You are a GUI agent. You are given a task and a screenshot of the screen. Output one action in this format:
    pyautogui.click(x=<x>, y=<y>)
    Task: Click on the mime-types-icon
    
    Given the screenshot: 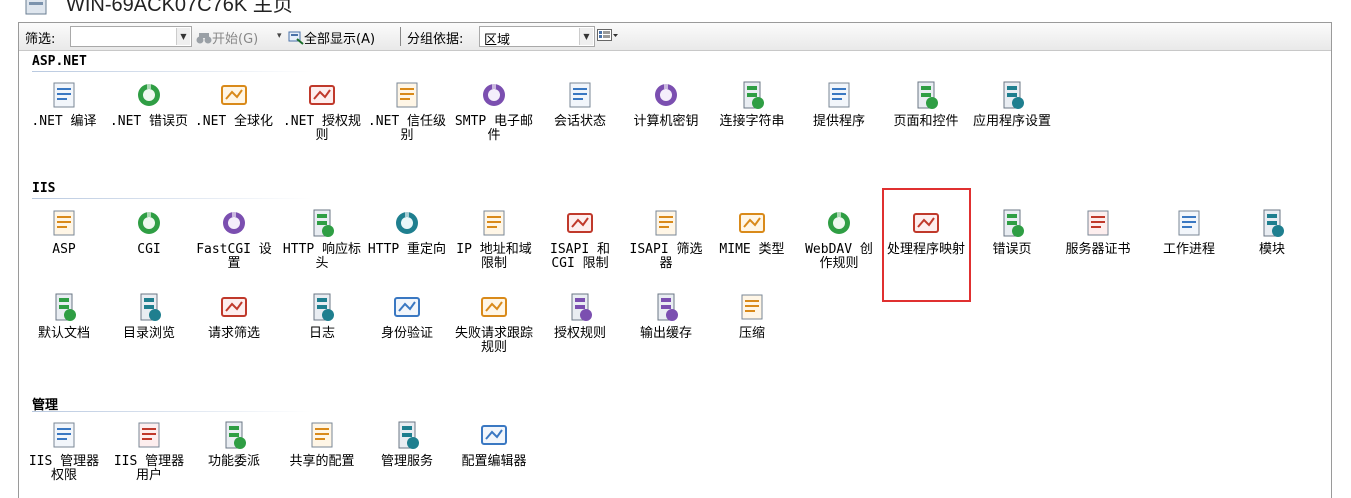 What is the action you would take?
    pyautogui.click(x=752, y=223)
    